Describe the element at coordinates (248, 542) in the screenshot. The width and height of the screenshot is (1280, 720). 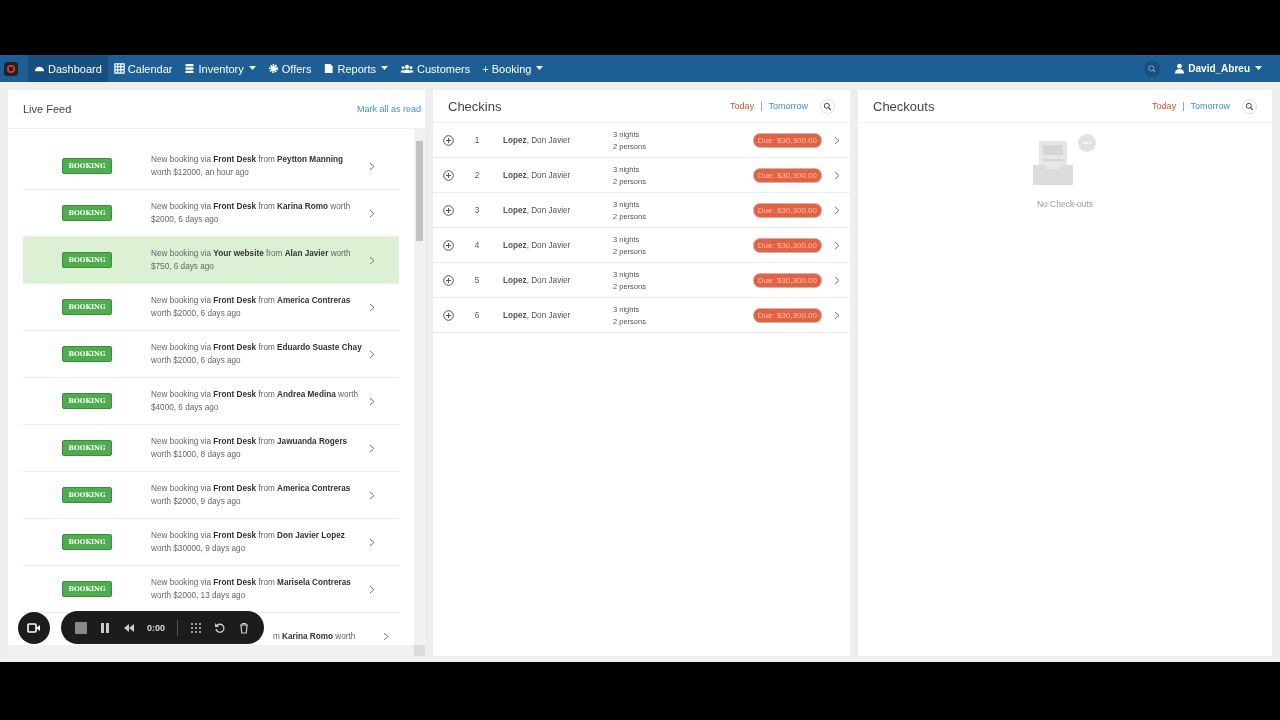
I see `feed-text: New booking via Front Desk from Don Javier Lopez worth $30000, 9 days ago` at that location.